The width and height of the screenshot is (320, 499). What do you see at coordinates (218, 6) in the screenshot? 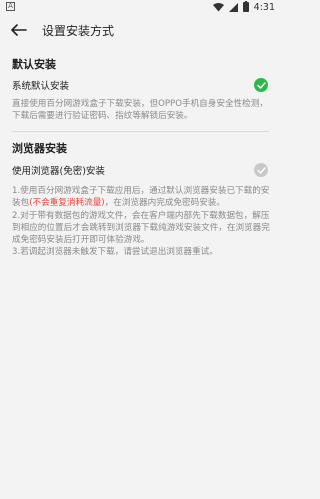
I see `wifi-icon` at bounding box center [218, 6].